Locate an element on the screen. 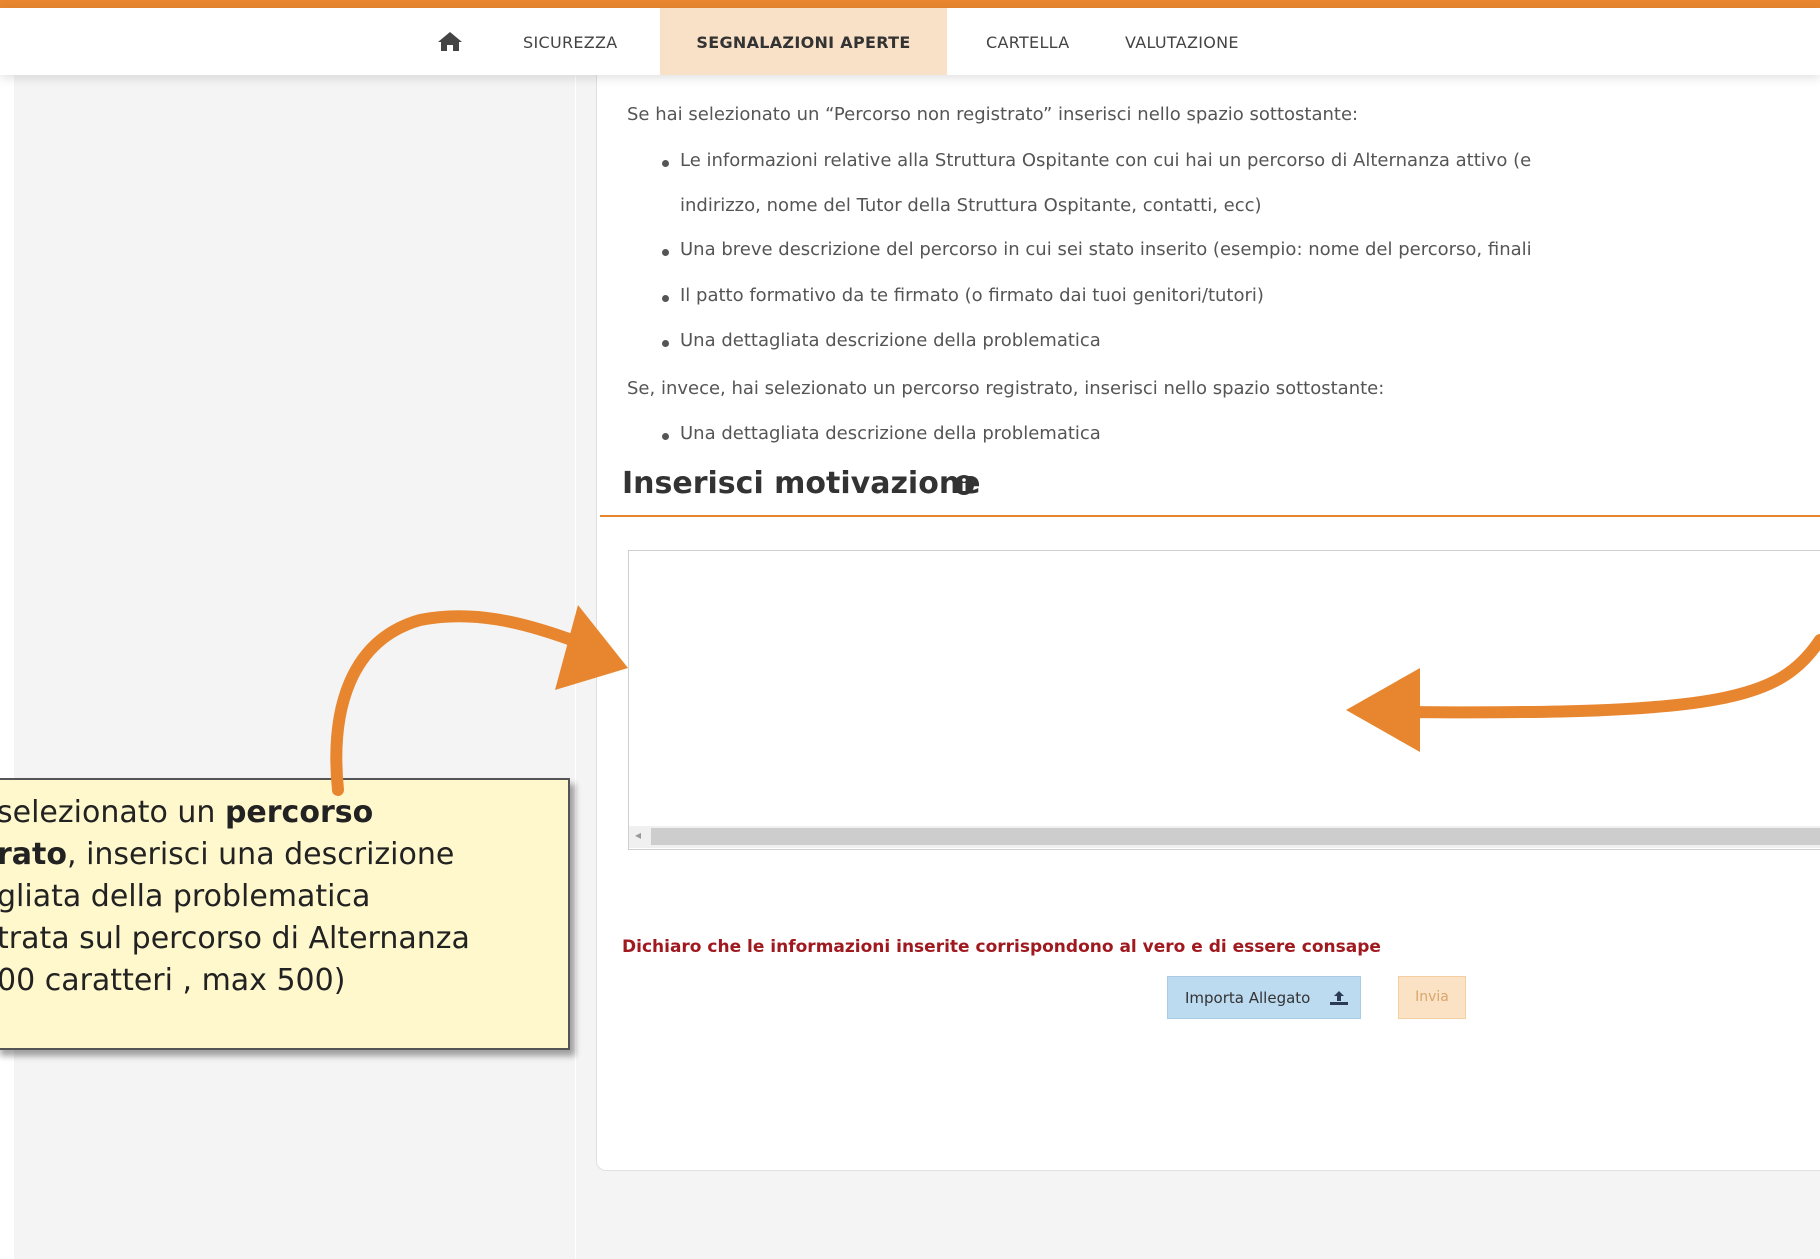  callout-bold-text: rato is located at coordinates (33, 854).